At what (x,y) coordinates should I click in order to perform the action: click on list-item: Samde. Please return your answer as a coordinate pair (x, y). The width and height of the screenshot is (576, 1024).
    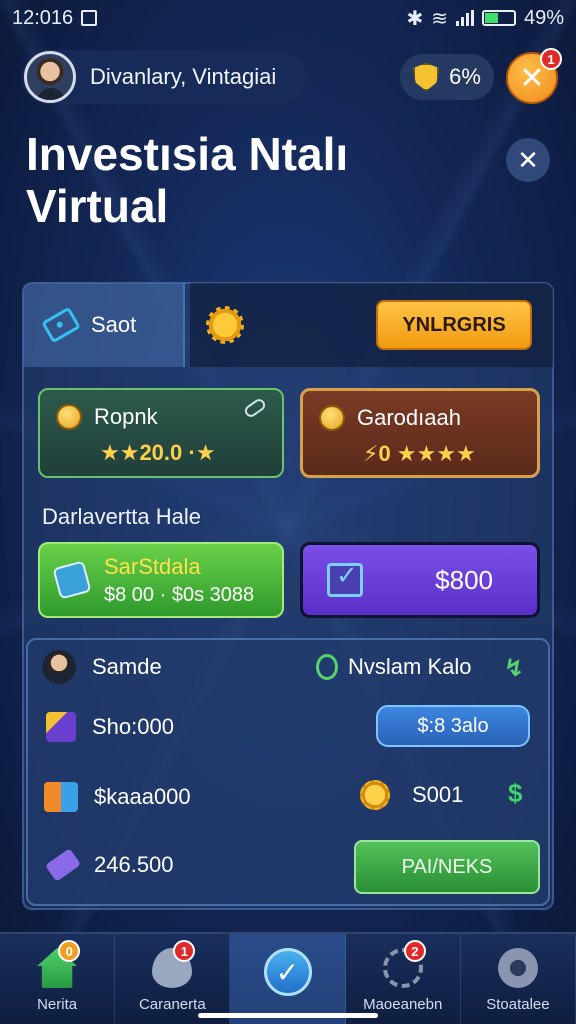
    Looking at the image, I should click on (102, 667).